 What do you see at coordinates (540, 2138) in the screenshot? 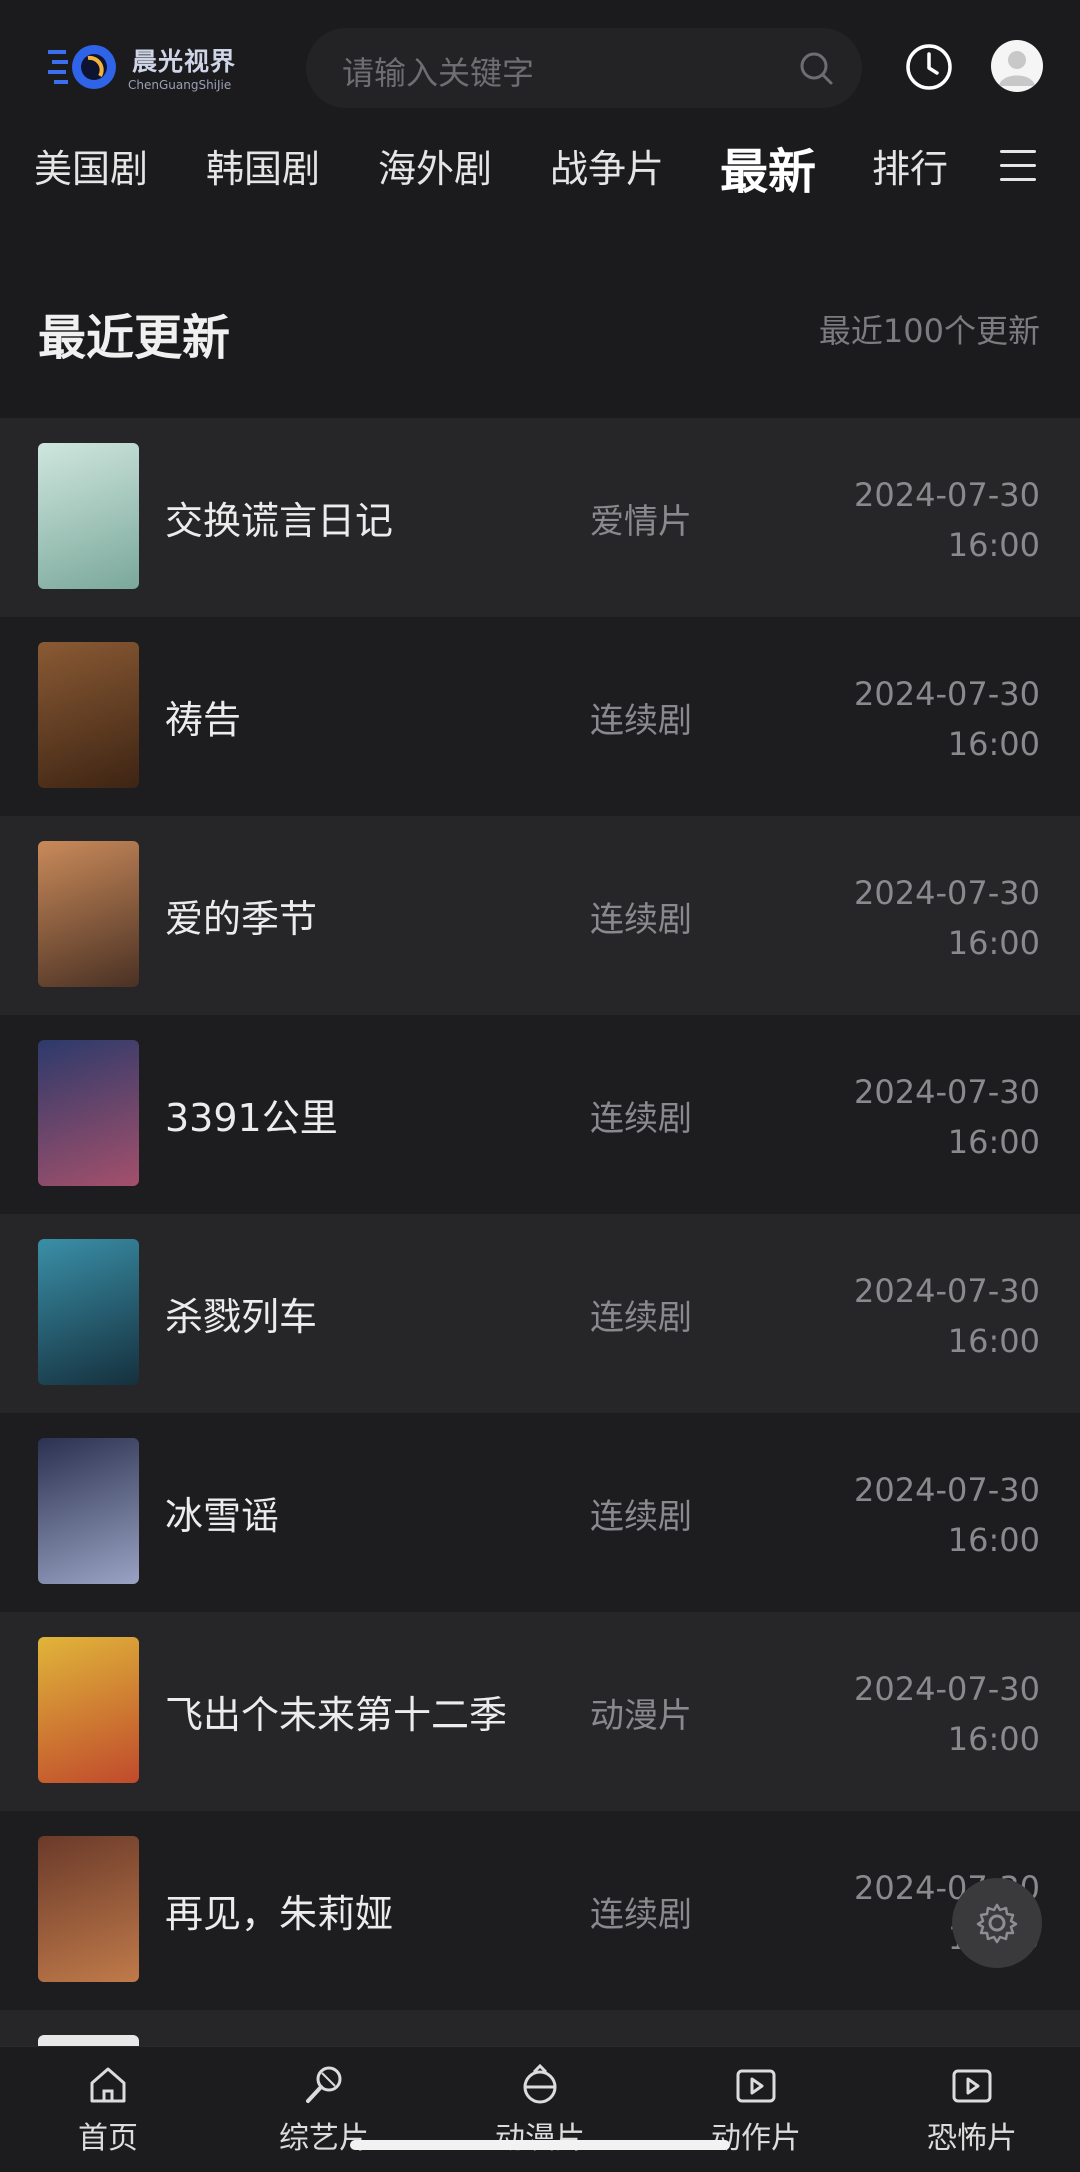
I see `tab-label: 动漫片` at bounding box center [540, 2138].